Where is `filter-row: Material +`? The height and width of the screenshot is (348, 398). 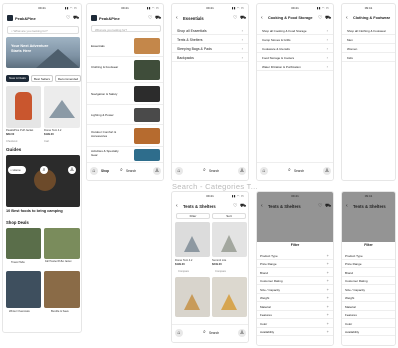
filter-row: Material + is located at coordinates (295, 306).